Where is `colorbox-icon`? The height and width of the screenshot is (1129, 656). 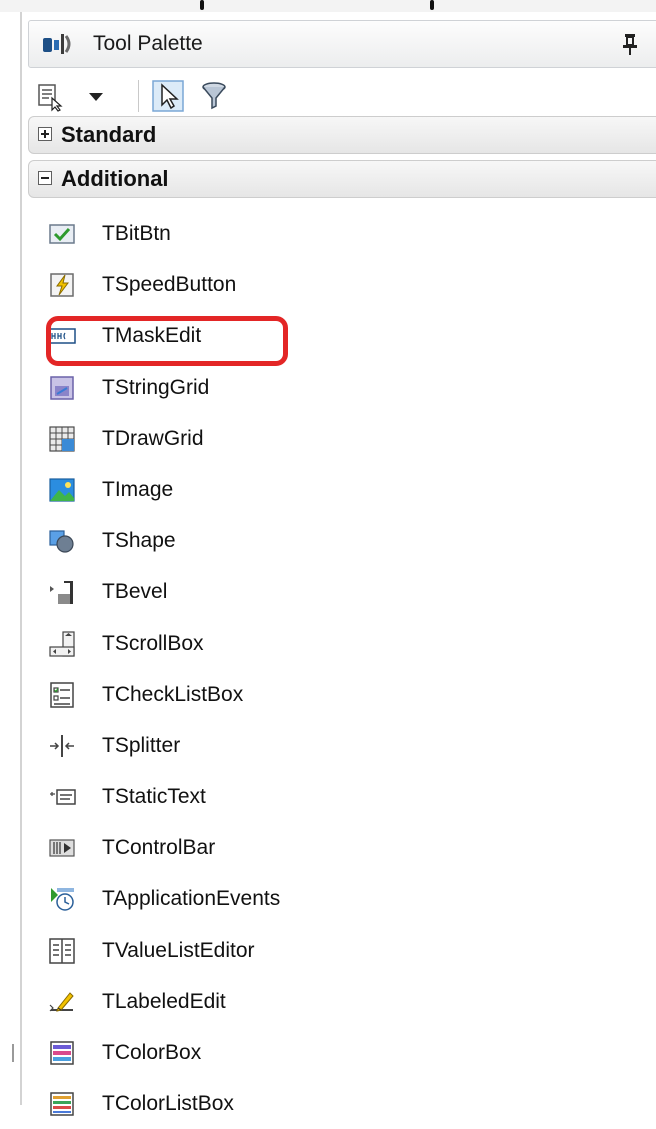 colorbox-icon is located at coordinates (62, 1053).